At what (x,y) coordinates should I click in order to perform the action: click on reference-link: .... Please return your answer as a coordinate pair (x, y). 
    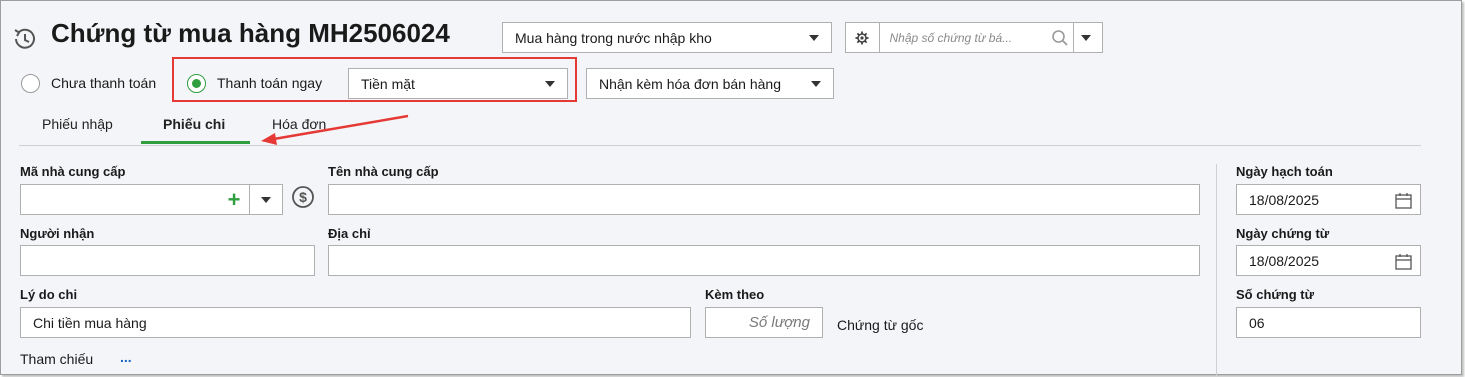
    Looking at the image, I should click on (126, 357).